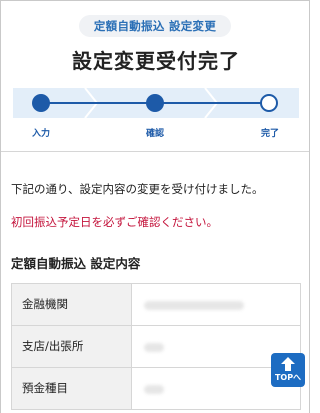  What do you see at coordinates (288, 377) in the screenshot?
I see `back-to-top-label: TOPへ` at bounding box center [288, 377].